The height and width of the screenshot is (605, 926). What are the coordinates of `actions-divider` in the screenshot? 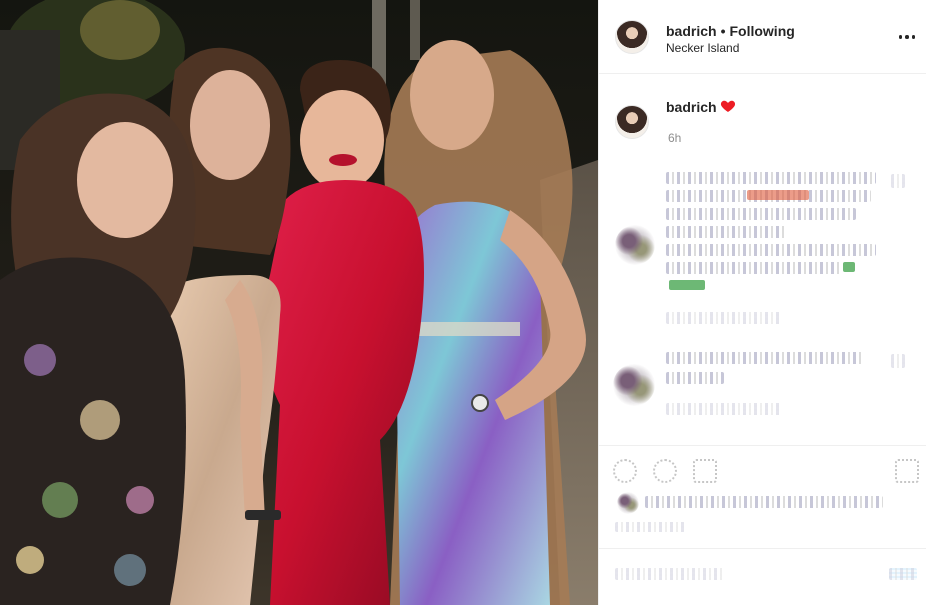 It's located at (762, 445).